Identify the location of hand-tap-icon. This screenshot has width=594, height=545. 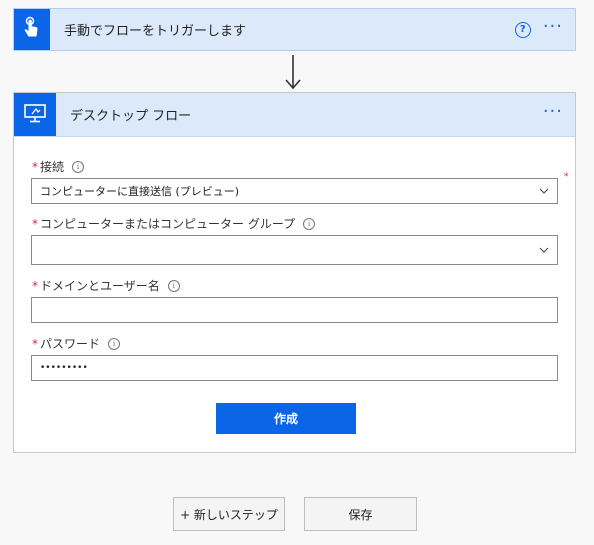
(32, 30).